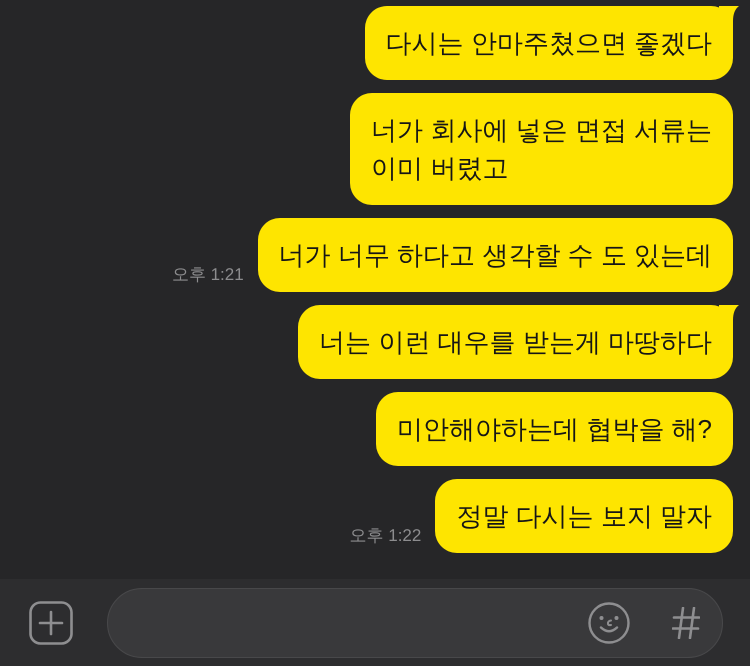 The image size is (750, 666). What do you see at coordinates (554, 429) in the screenshot?
I see `message-bubble: 미안해야하는데 협박을 해?` at bounding box center [554, 429].